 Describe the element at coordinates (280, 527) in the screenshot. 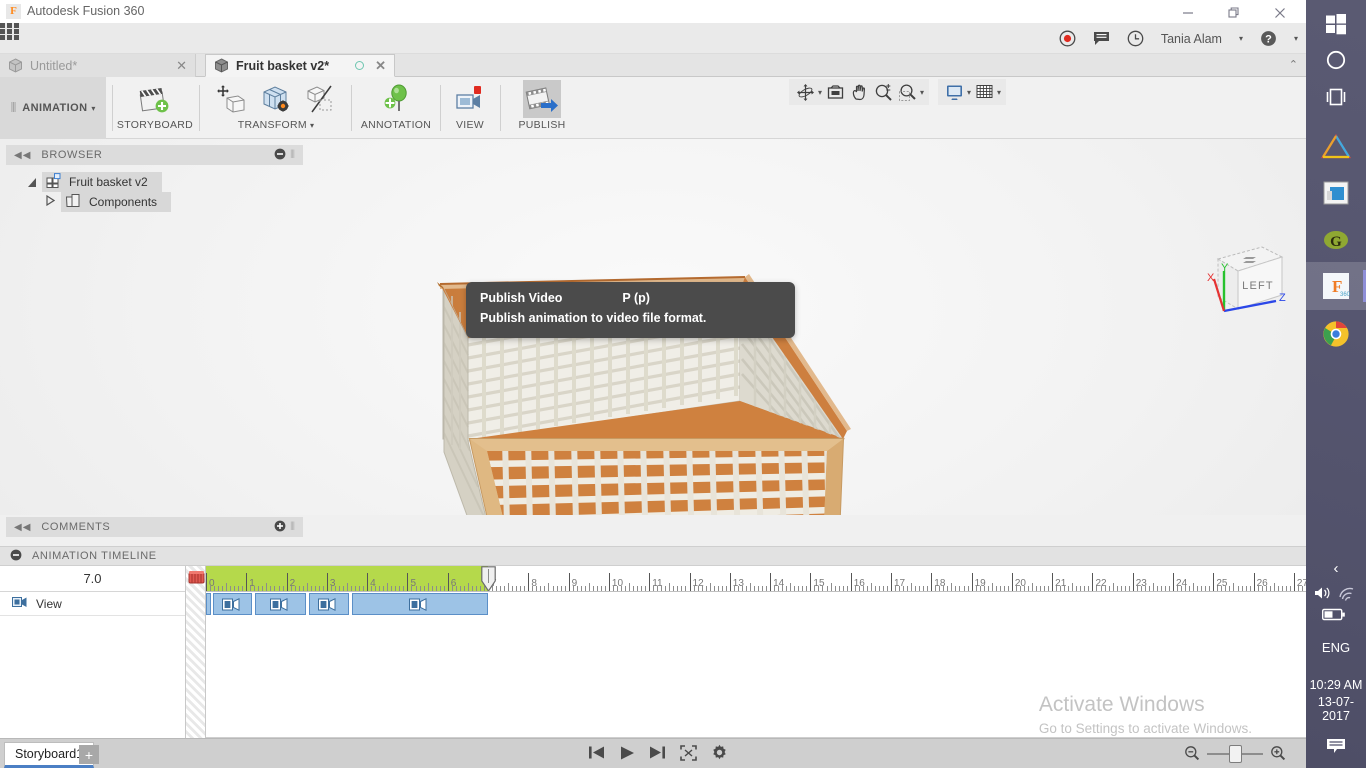

I see `add-comment-icon` at that location.